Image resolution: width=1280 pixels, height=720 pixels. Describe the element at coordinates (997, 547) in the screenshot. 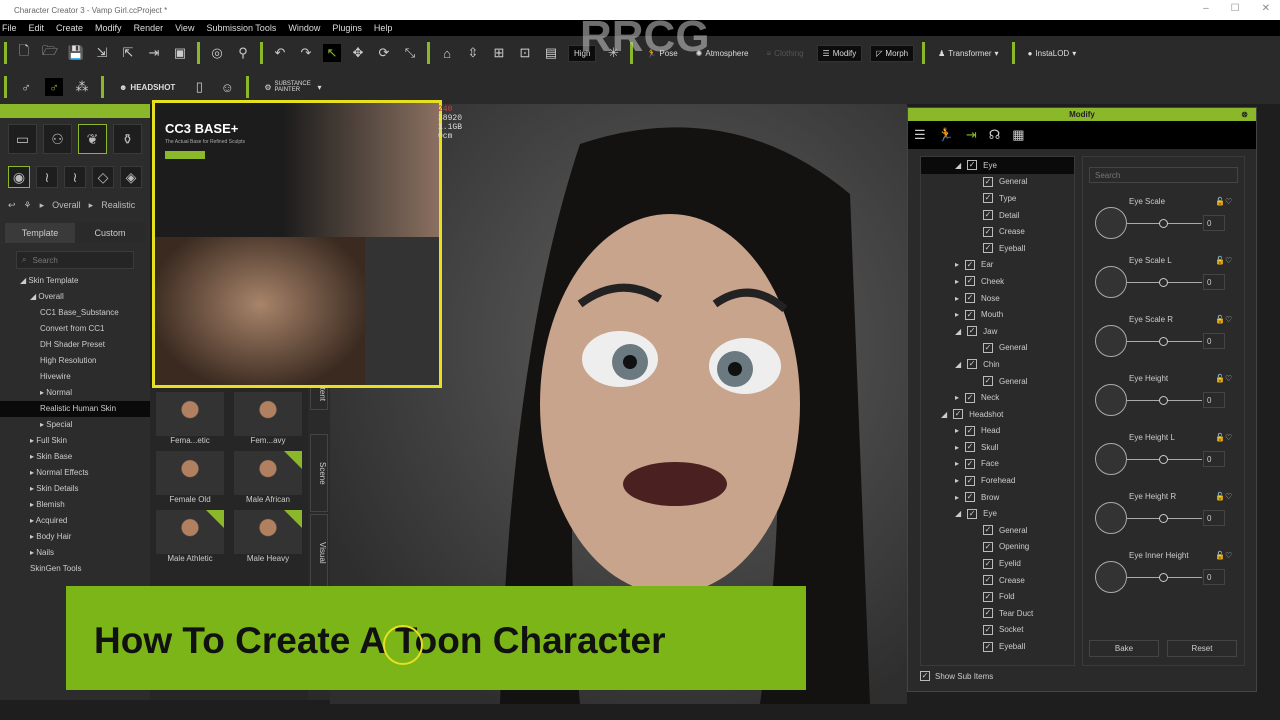

I see `morph-tree-item: ✓ Opening` at that location.